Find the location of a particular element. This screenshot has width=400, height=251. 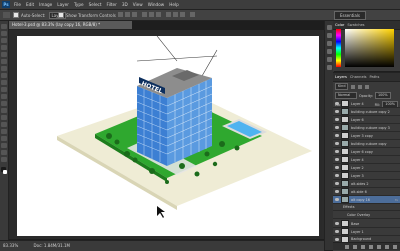

marquee-tool-icon is located at coordinates (4, 33).